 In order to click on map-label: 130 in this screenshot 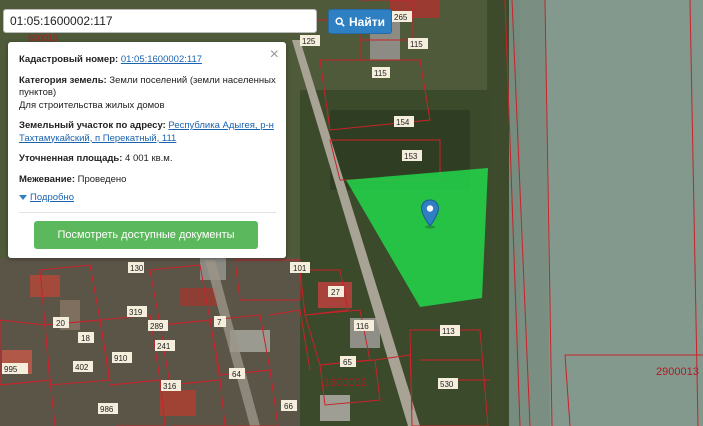, I will do `click(137, 268)`.